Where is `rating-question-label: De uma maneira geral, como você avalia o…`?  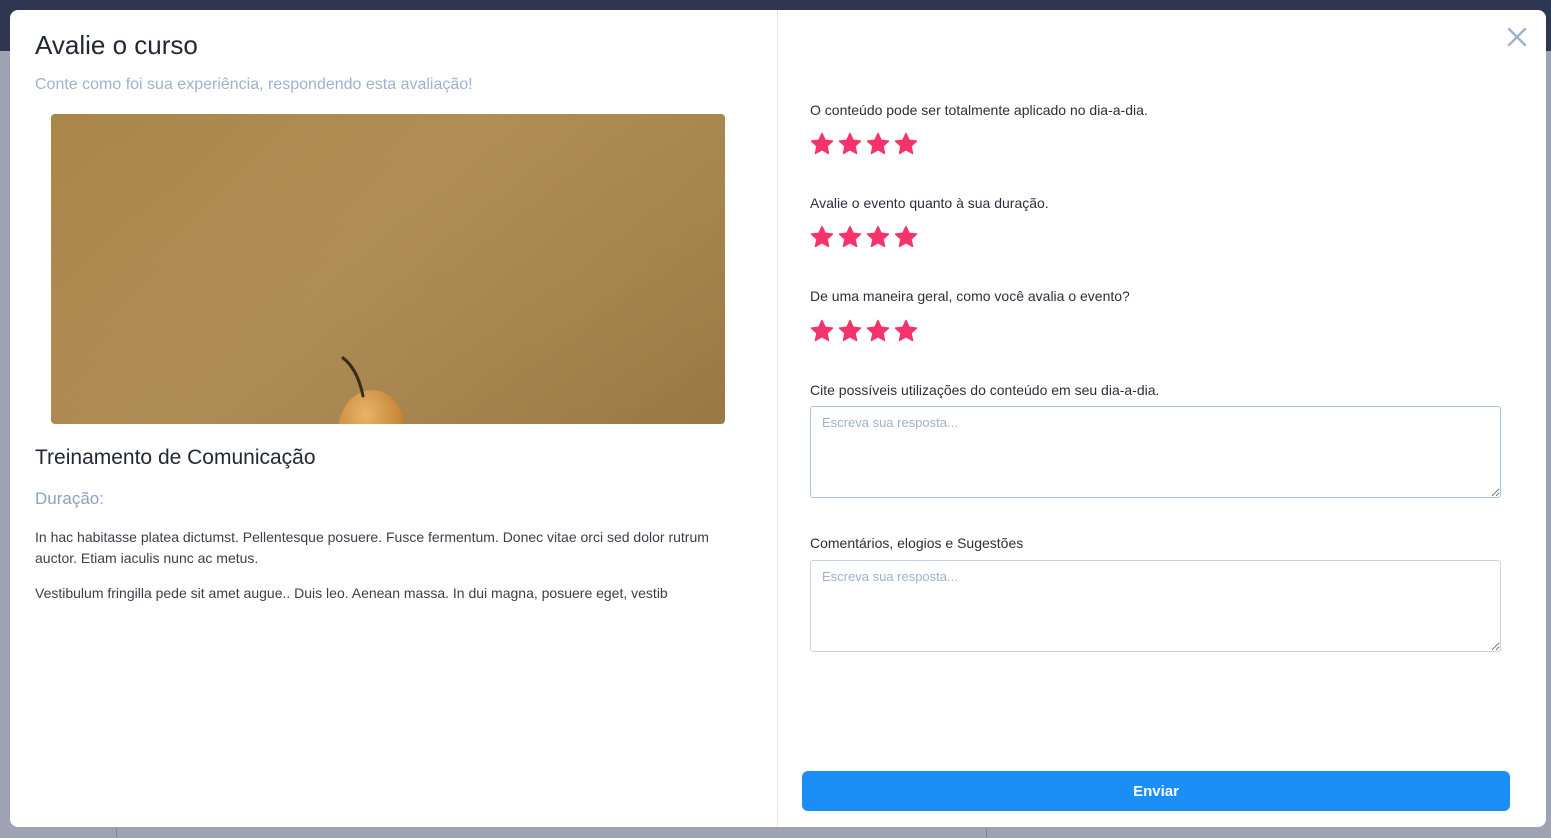 rating-question-label: De uma maneira geral, como você avalia o… is located at coordinates (970, 296).